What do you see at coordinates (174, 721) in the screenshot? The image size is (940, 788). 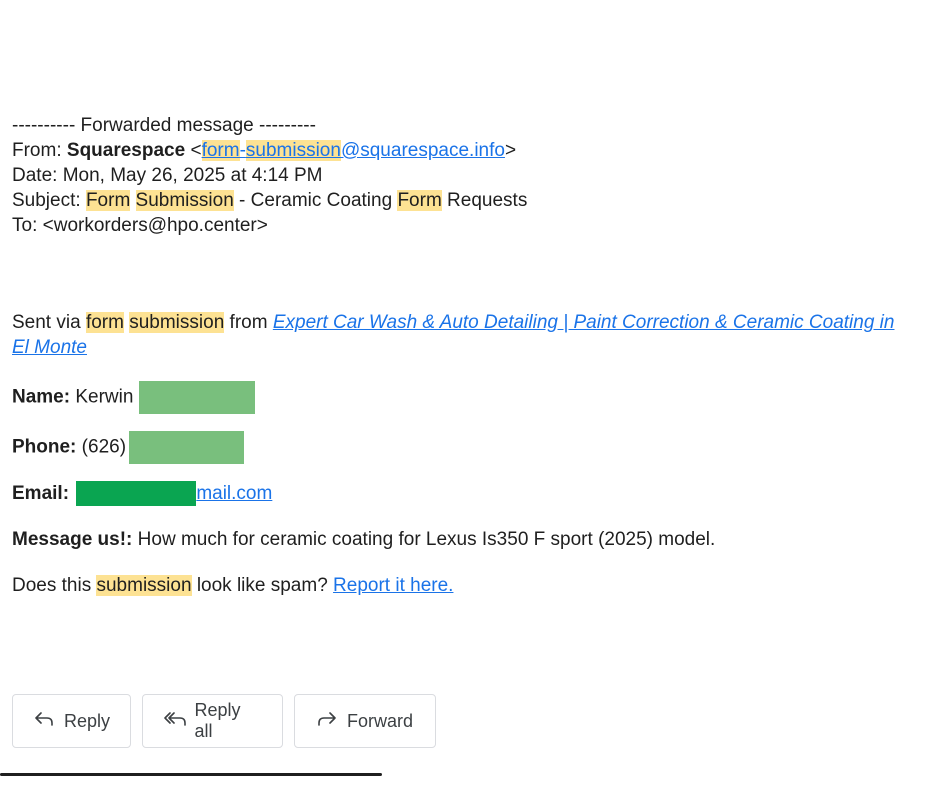 I see `reply-all-icon` at bounding box center [174, 721].